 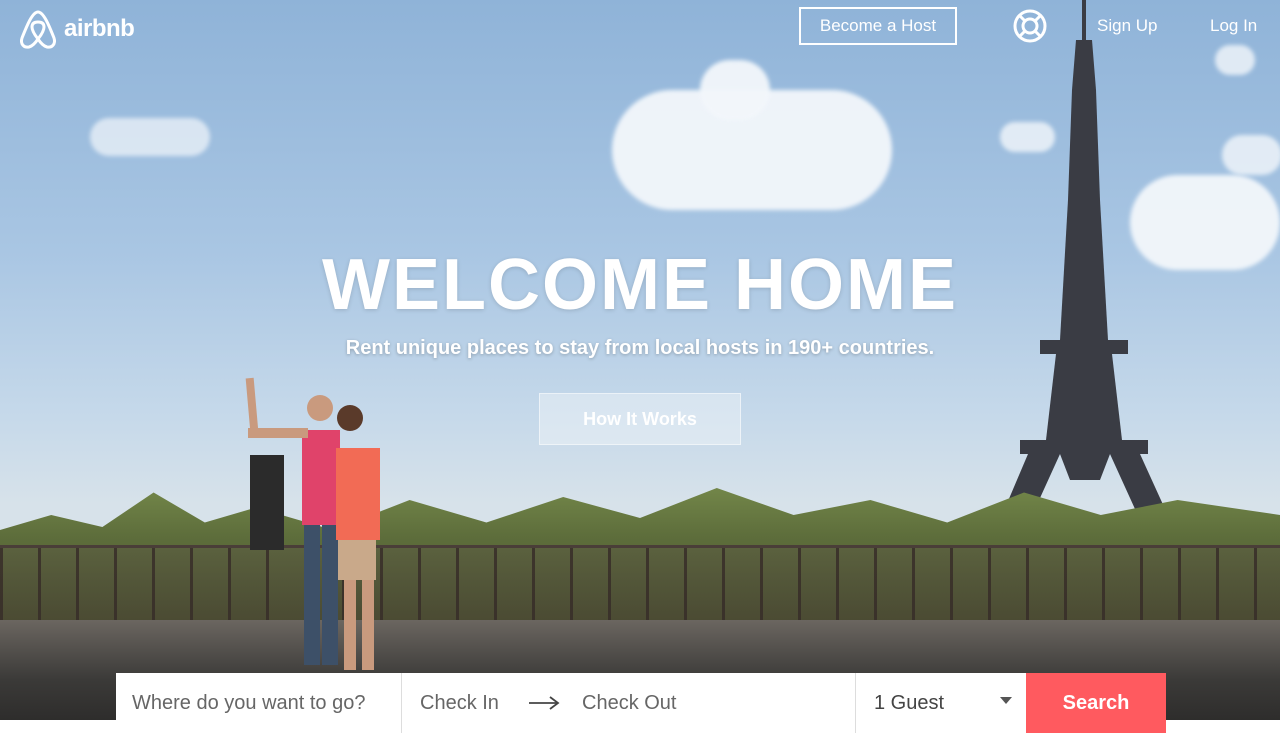 I want to click on search-bar: Check In Check Out 1 Guest Search, so click(x=641, y=703).